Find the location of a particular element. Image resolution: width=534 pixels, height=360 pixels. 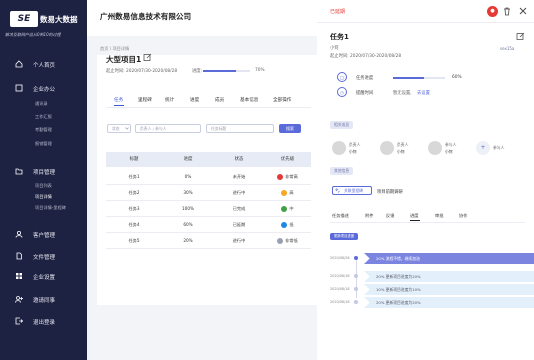

subtab-description: 任务描述 is located at coordinates (340, 216).